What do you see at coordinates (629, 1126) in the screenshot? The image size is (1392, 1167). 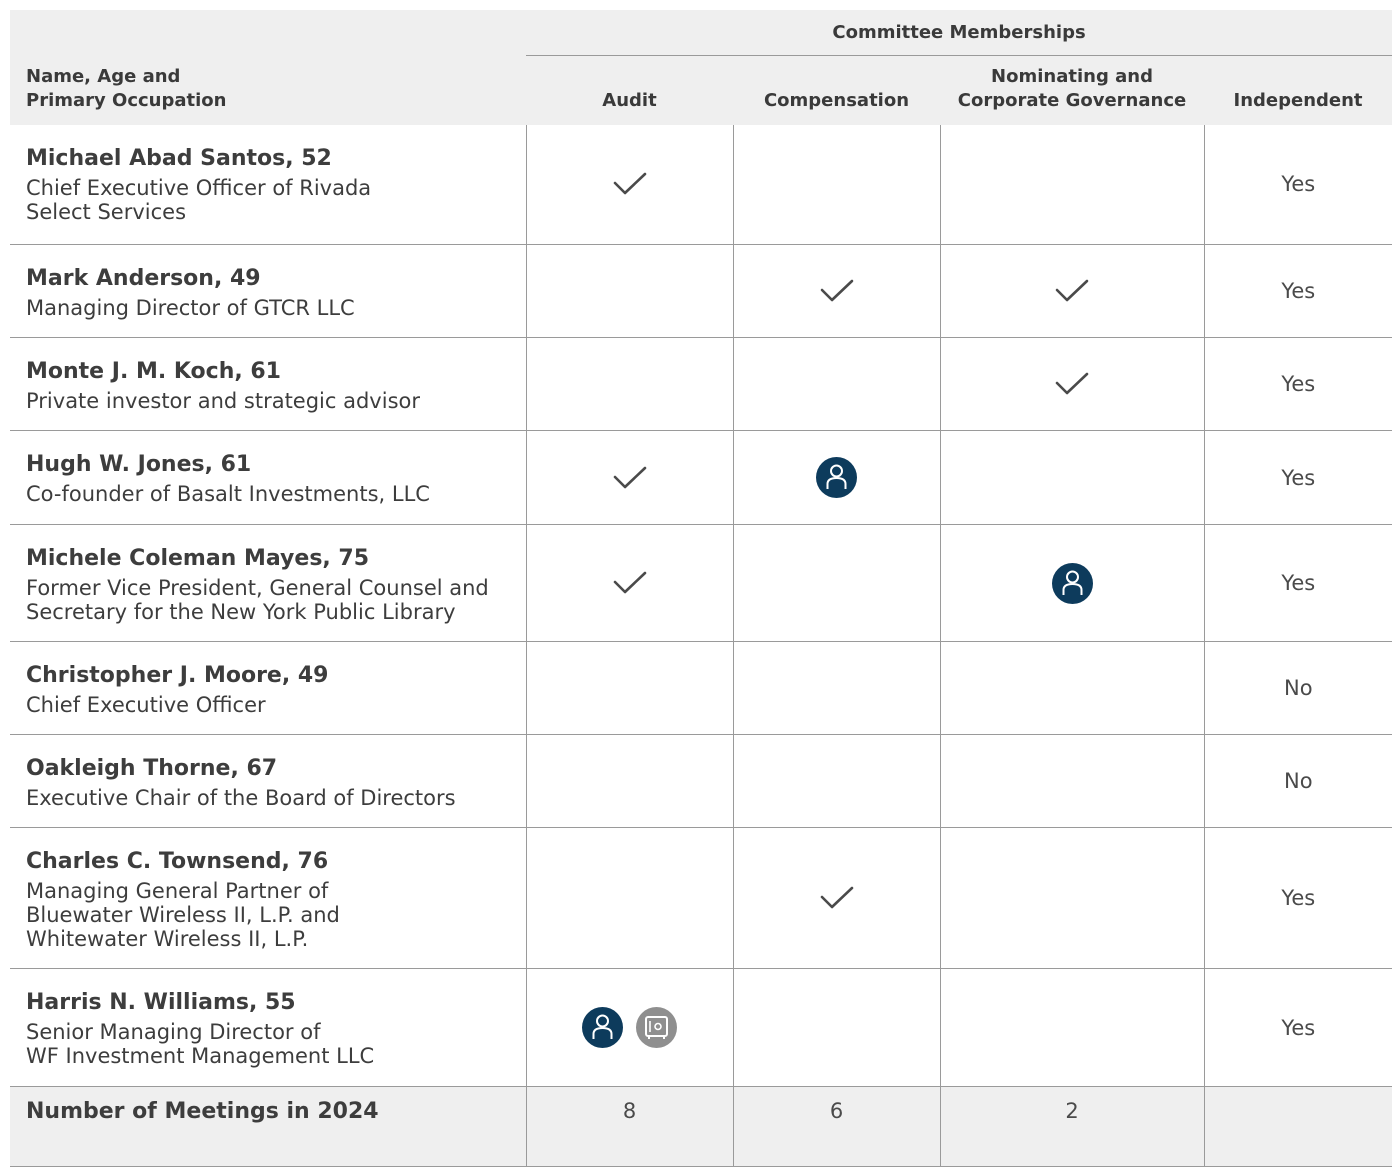 I see `audit-meetings-count: 8` at bounding box center [629, 1126].